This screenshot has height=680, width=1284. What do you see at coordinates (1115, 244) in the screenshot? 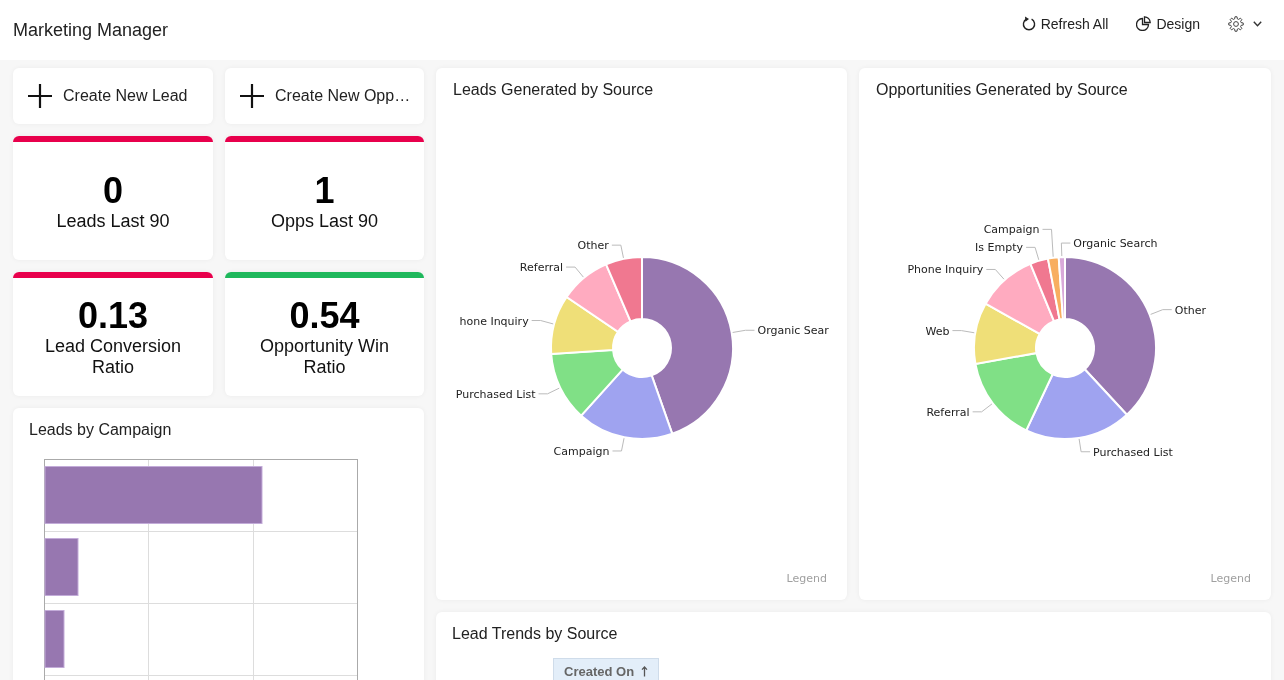
I see `slice-label: Organic Search` at bounding box center [1115, 244].